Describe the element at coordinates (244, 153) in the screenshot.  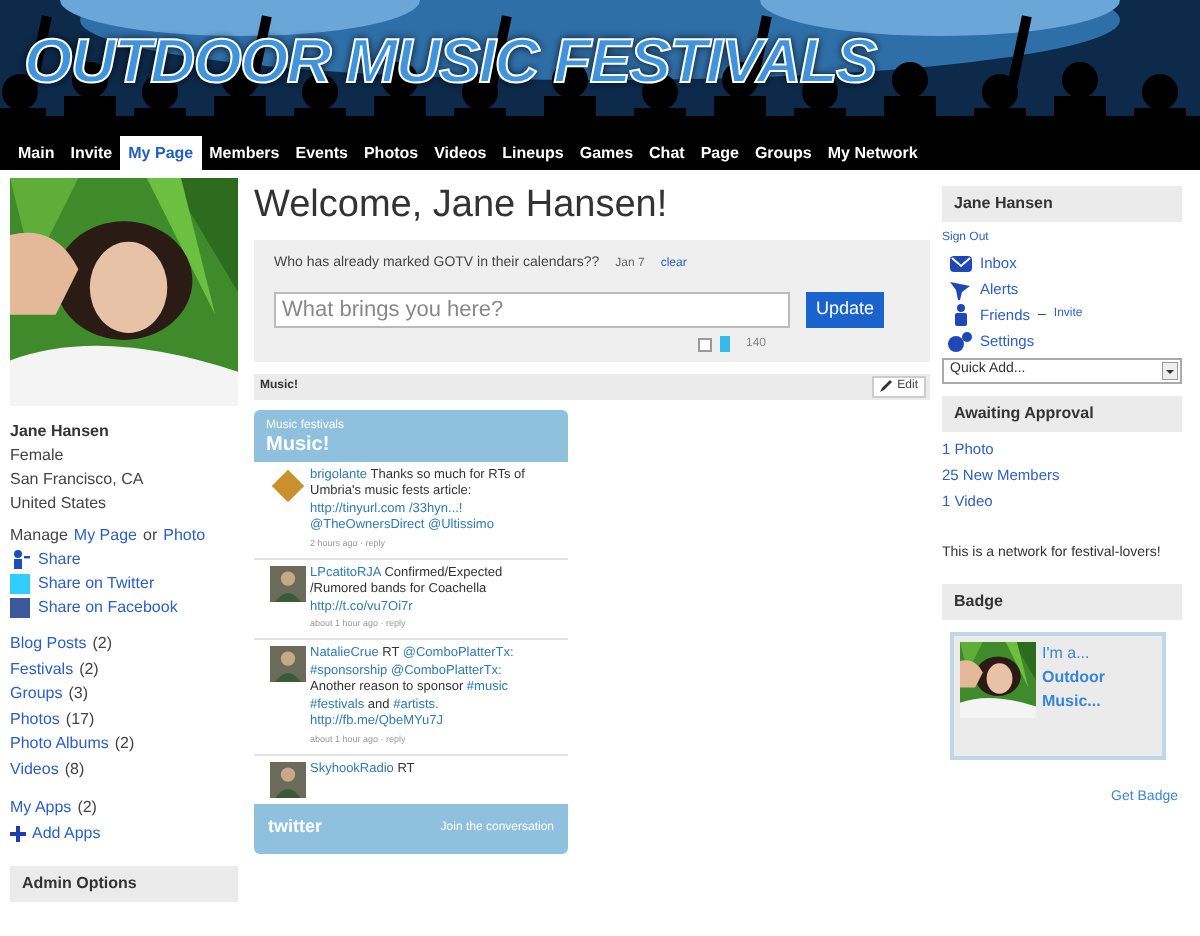
I see `nav-tab: Members` at that location.